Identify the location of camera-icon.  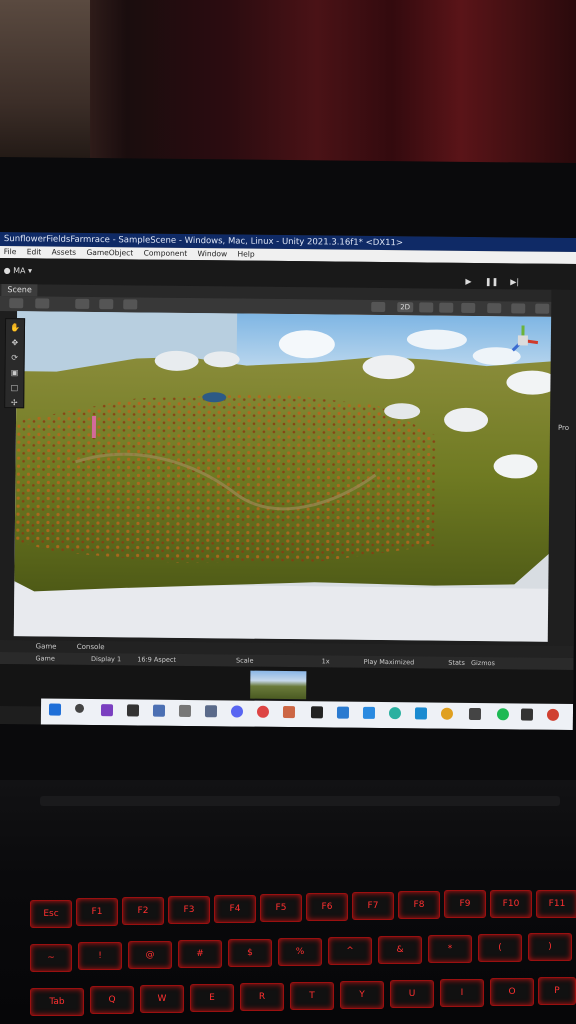
(518, 308).